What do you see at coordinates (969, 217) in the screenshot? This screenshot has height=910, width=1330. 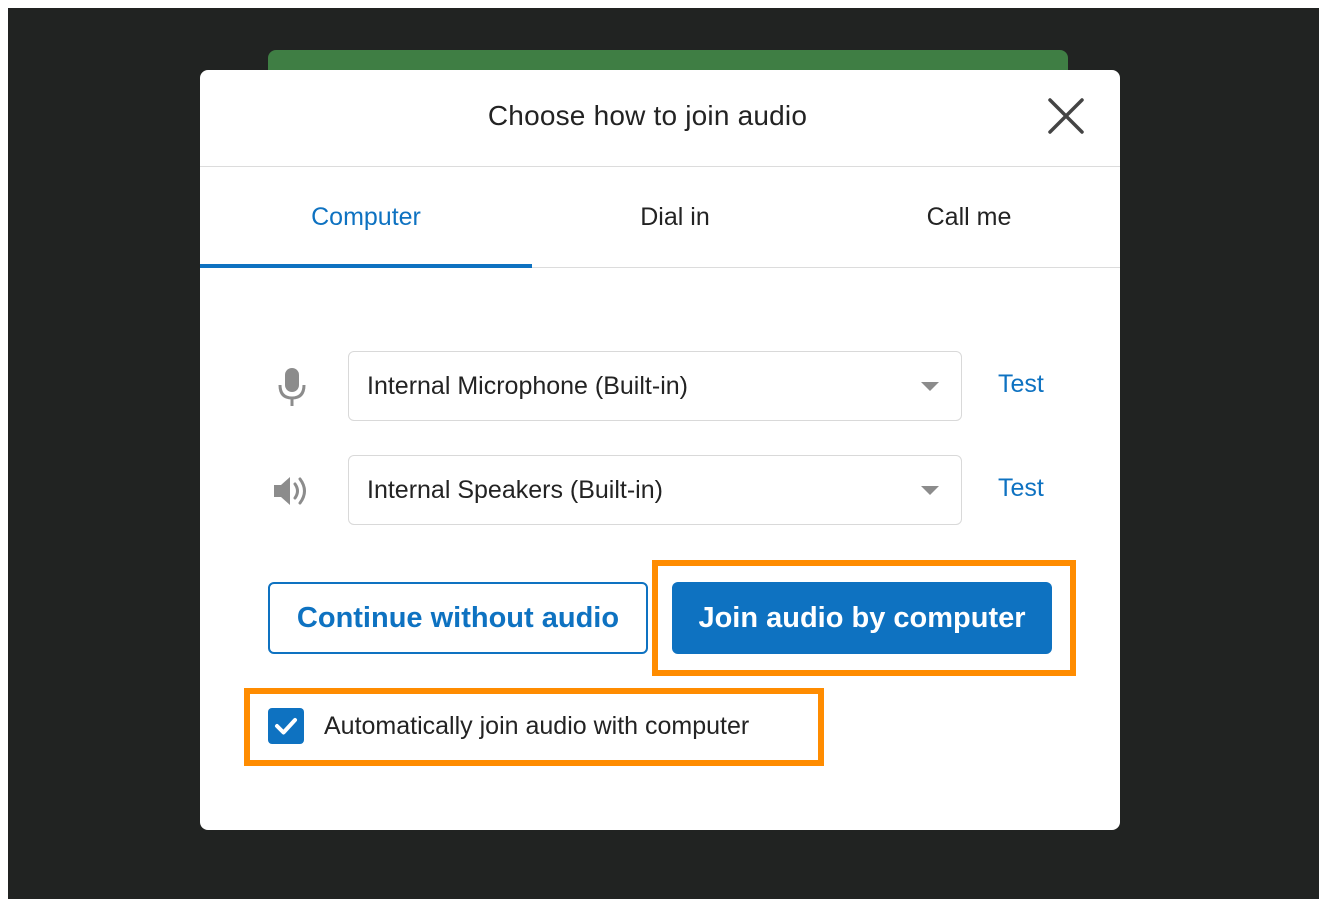 I see `tab-call-me: Call me` at bounding box center [969, 217].